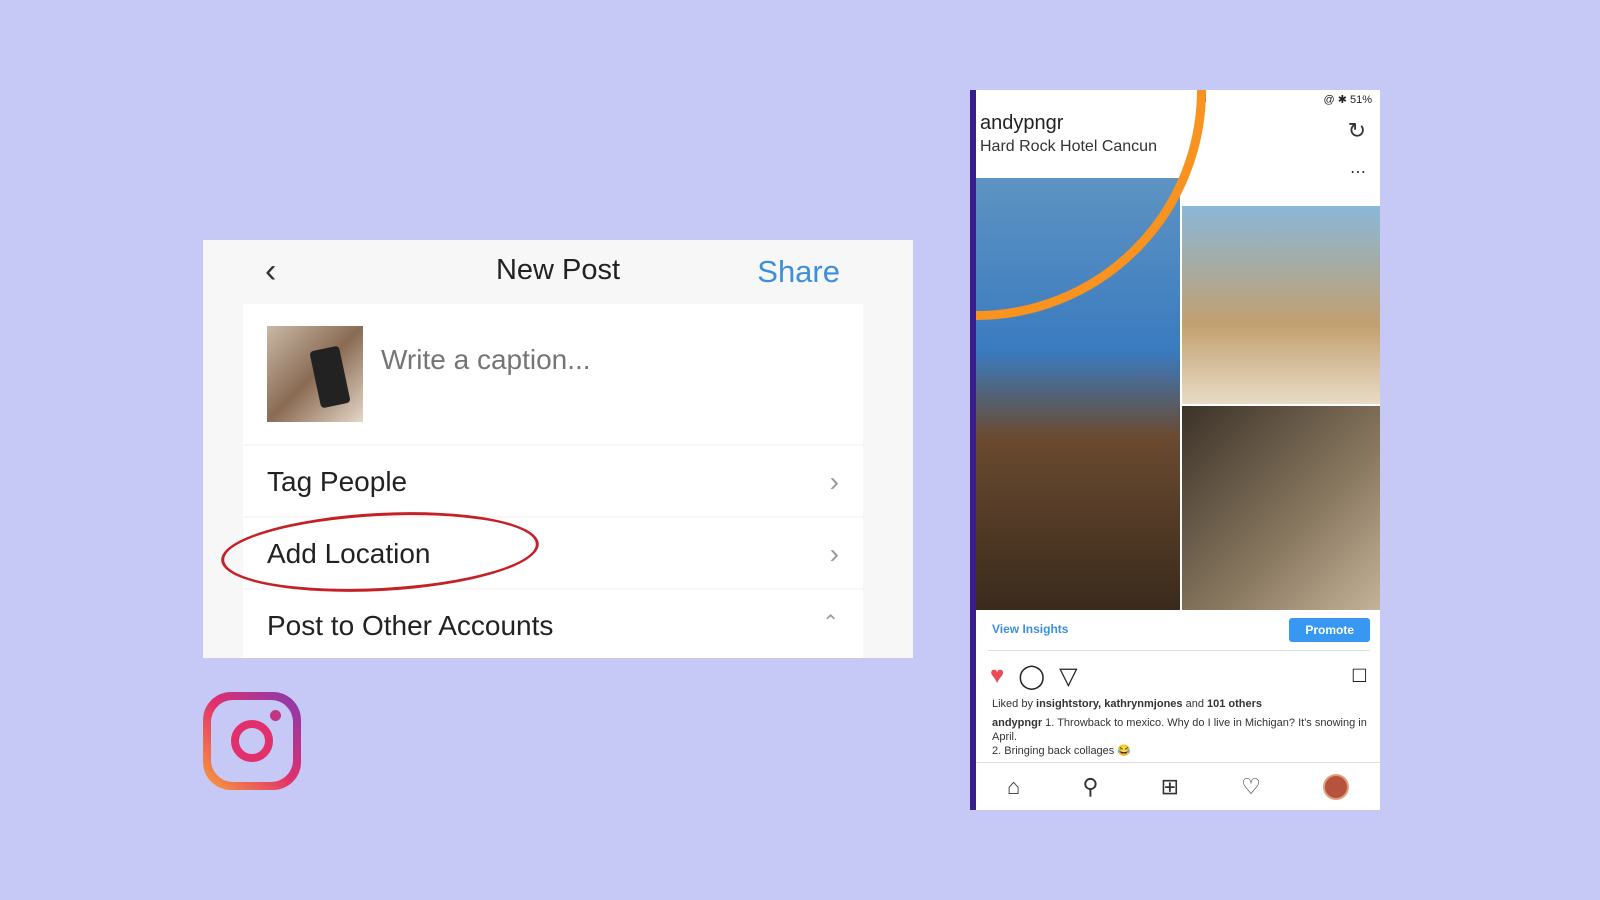 The width and height of the screenshot is (1600, 900). Describe the element at coordinates (252, 741) in the screenshot. I see `instagram-logo` at that location.